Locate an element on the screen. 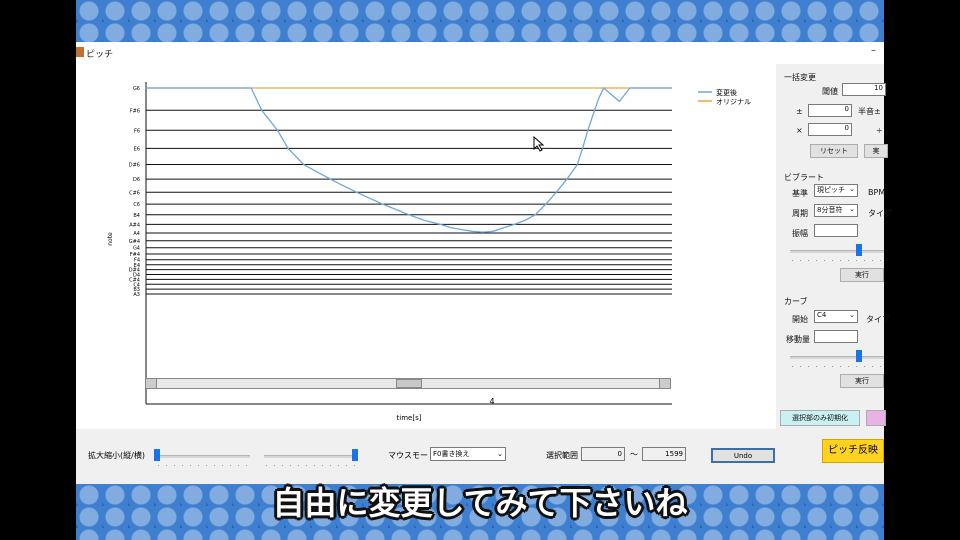  y-tick-label: A4 is located at coordinates (136, 234).